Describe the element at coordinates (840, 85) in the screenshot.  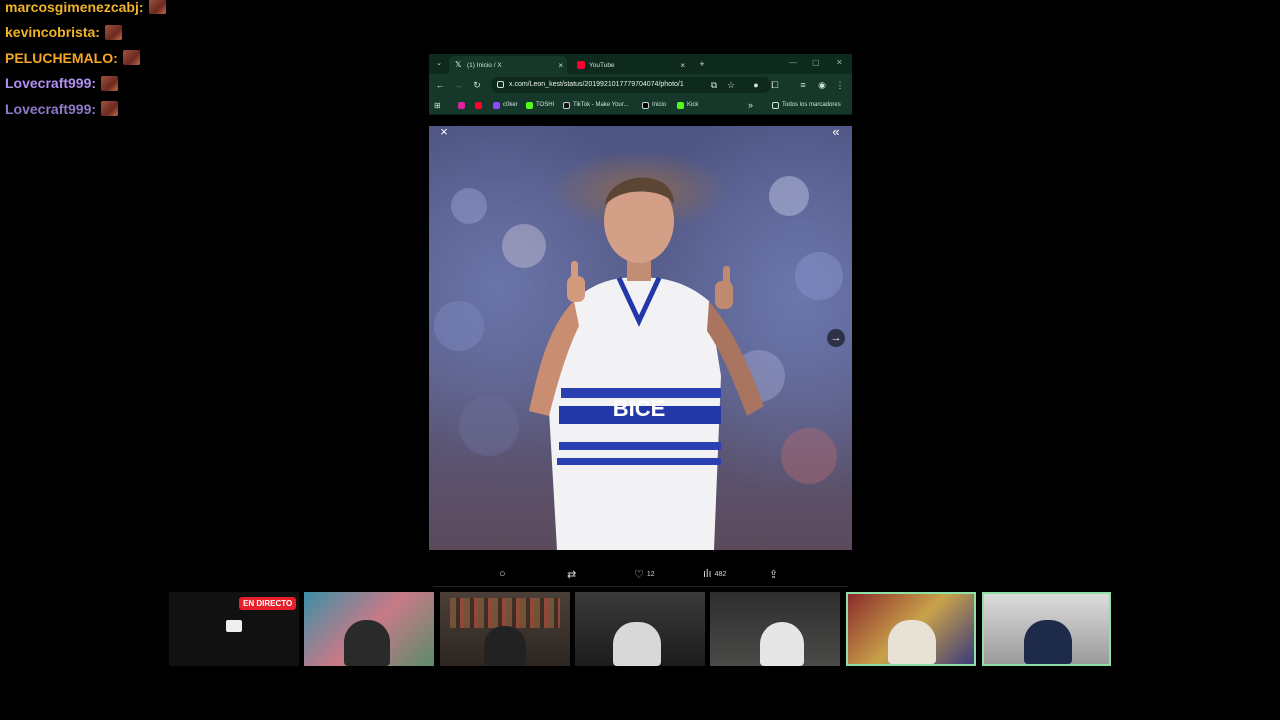
I see `menu-kebab-icon: ⋮` at that location.